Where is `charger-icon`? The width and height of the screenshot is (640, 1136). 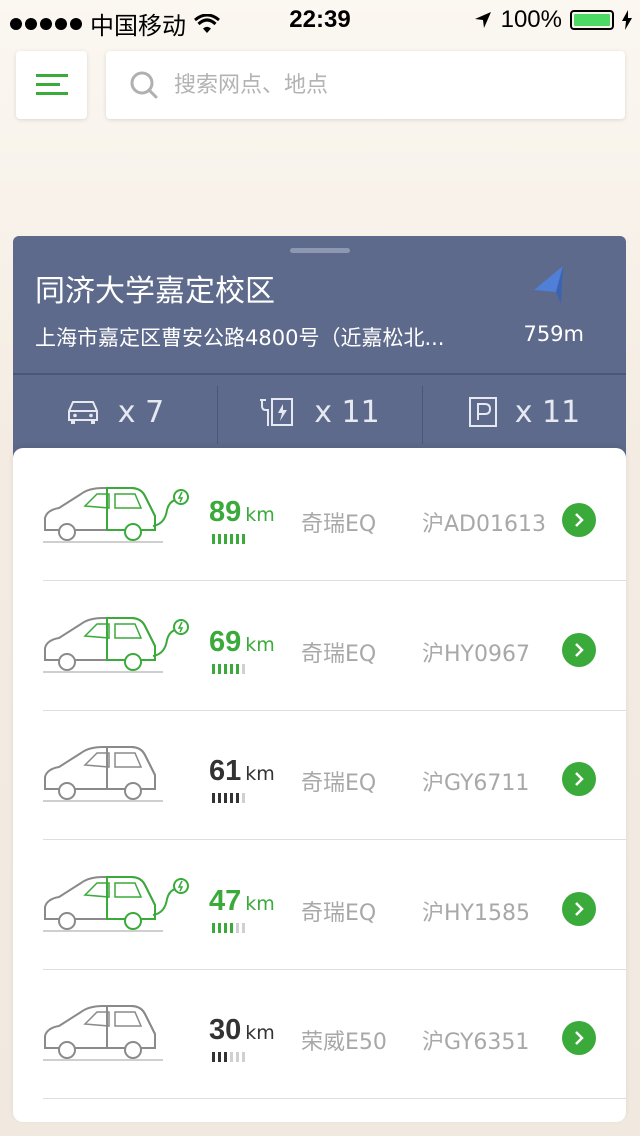
charger-icon is located at coordinates (277, 412).